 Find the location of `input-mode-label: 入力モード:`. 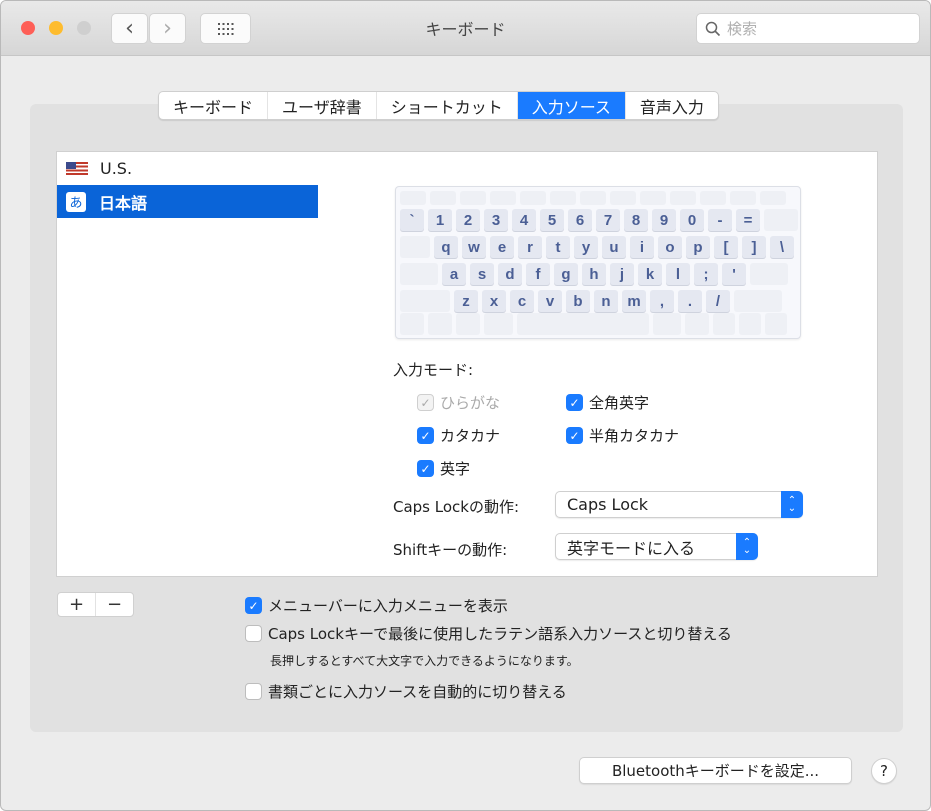

input-mode-label: 入力モード: is located at coordinates (433, 370).